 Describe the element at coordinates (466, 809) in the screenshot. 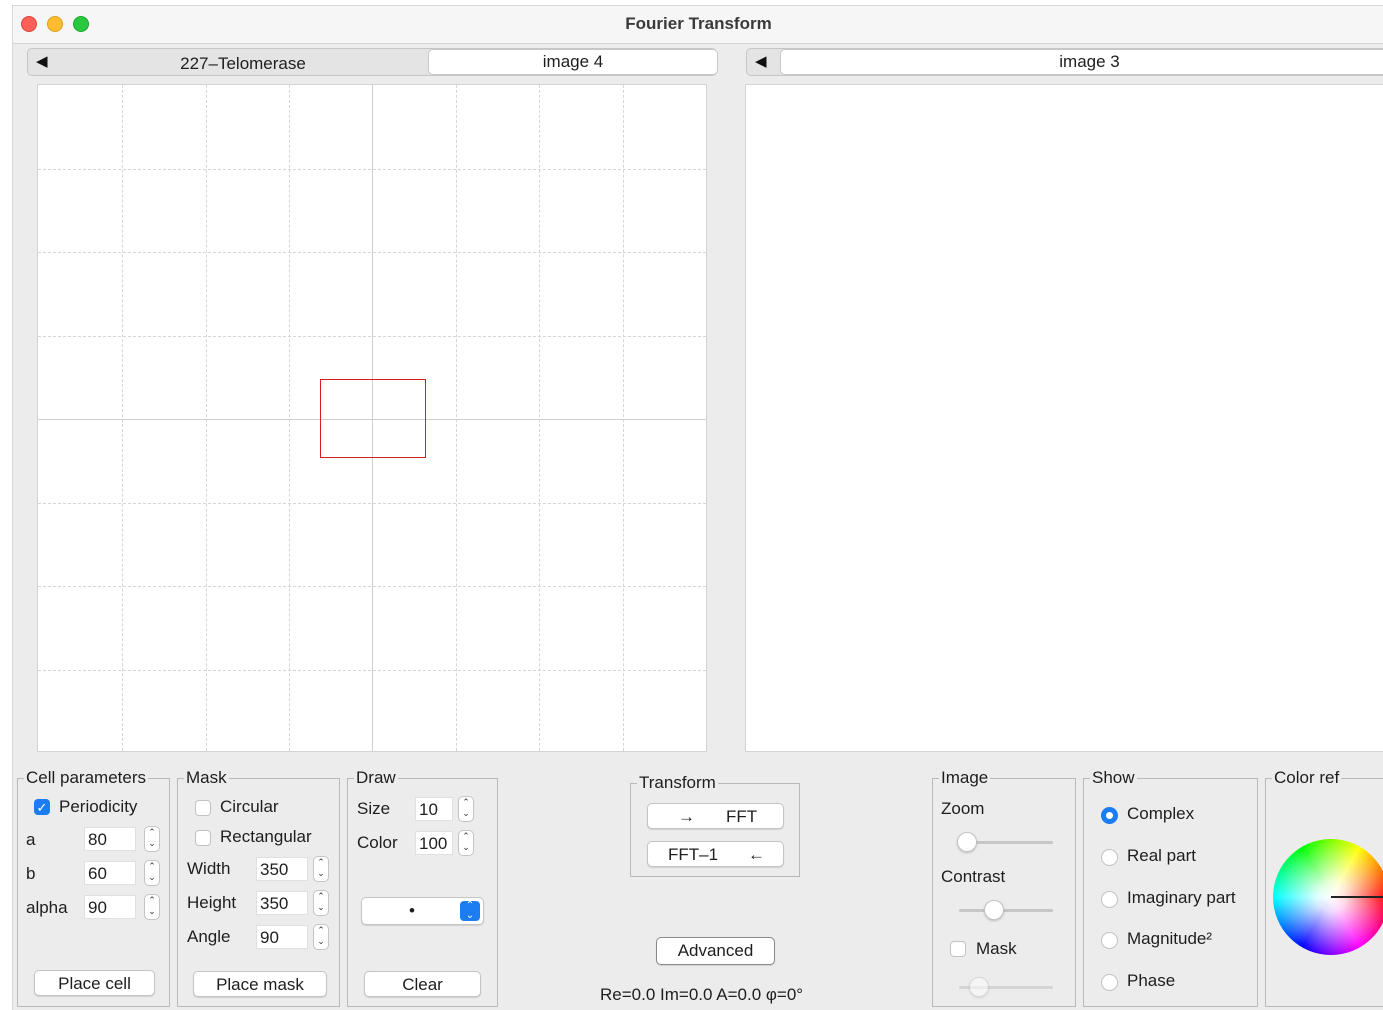

I see `size-spinner: ⌃ ⌄` at that location.